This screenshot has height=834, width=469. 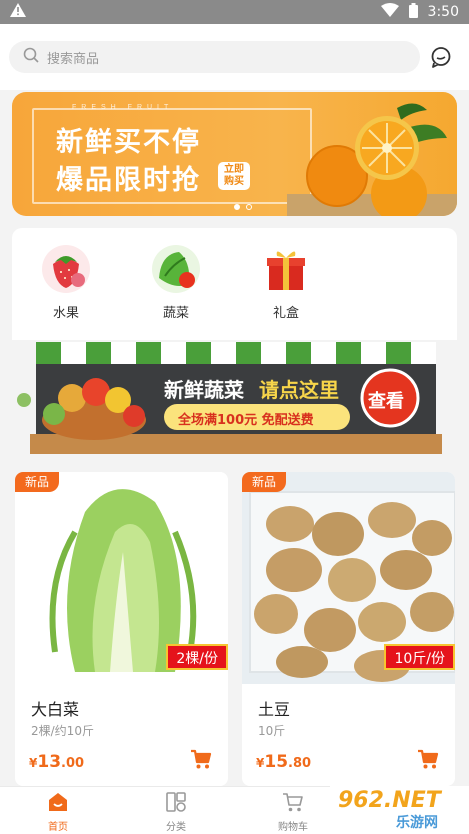 I want to click on category-icon, so click(x=176, y=802).